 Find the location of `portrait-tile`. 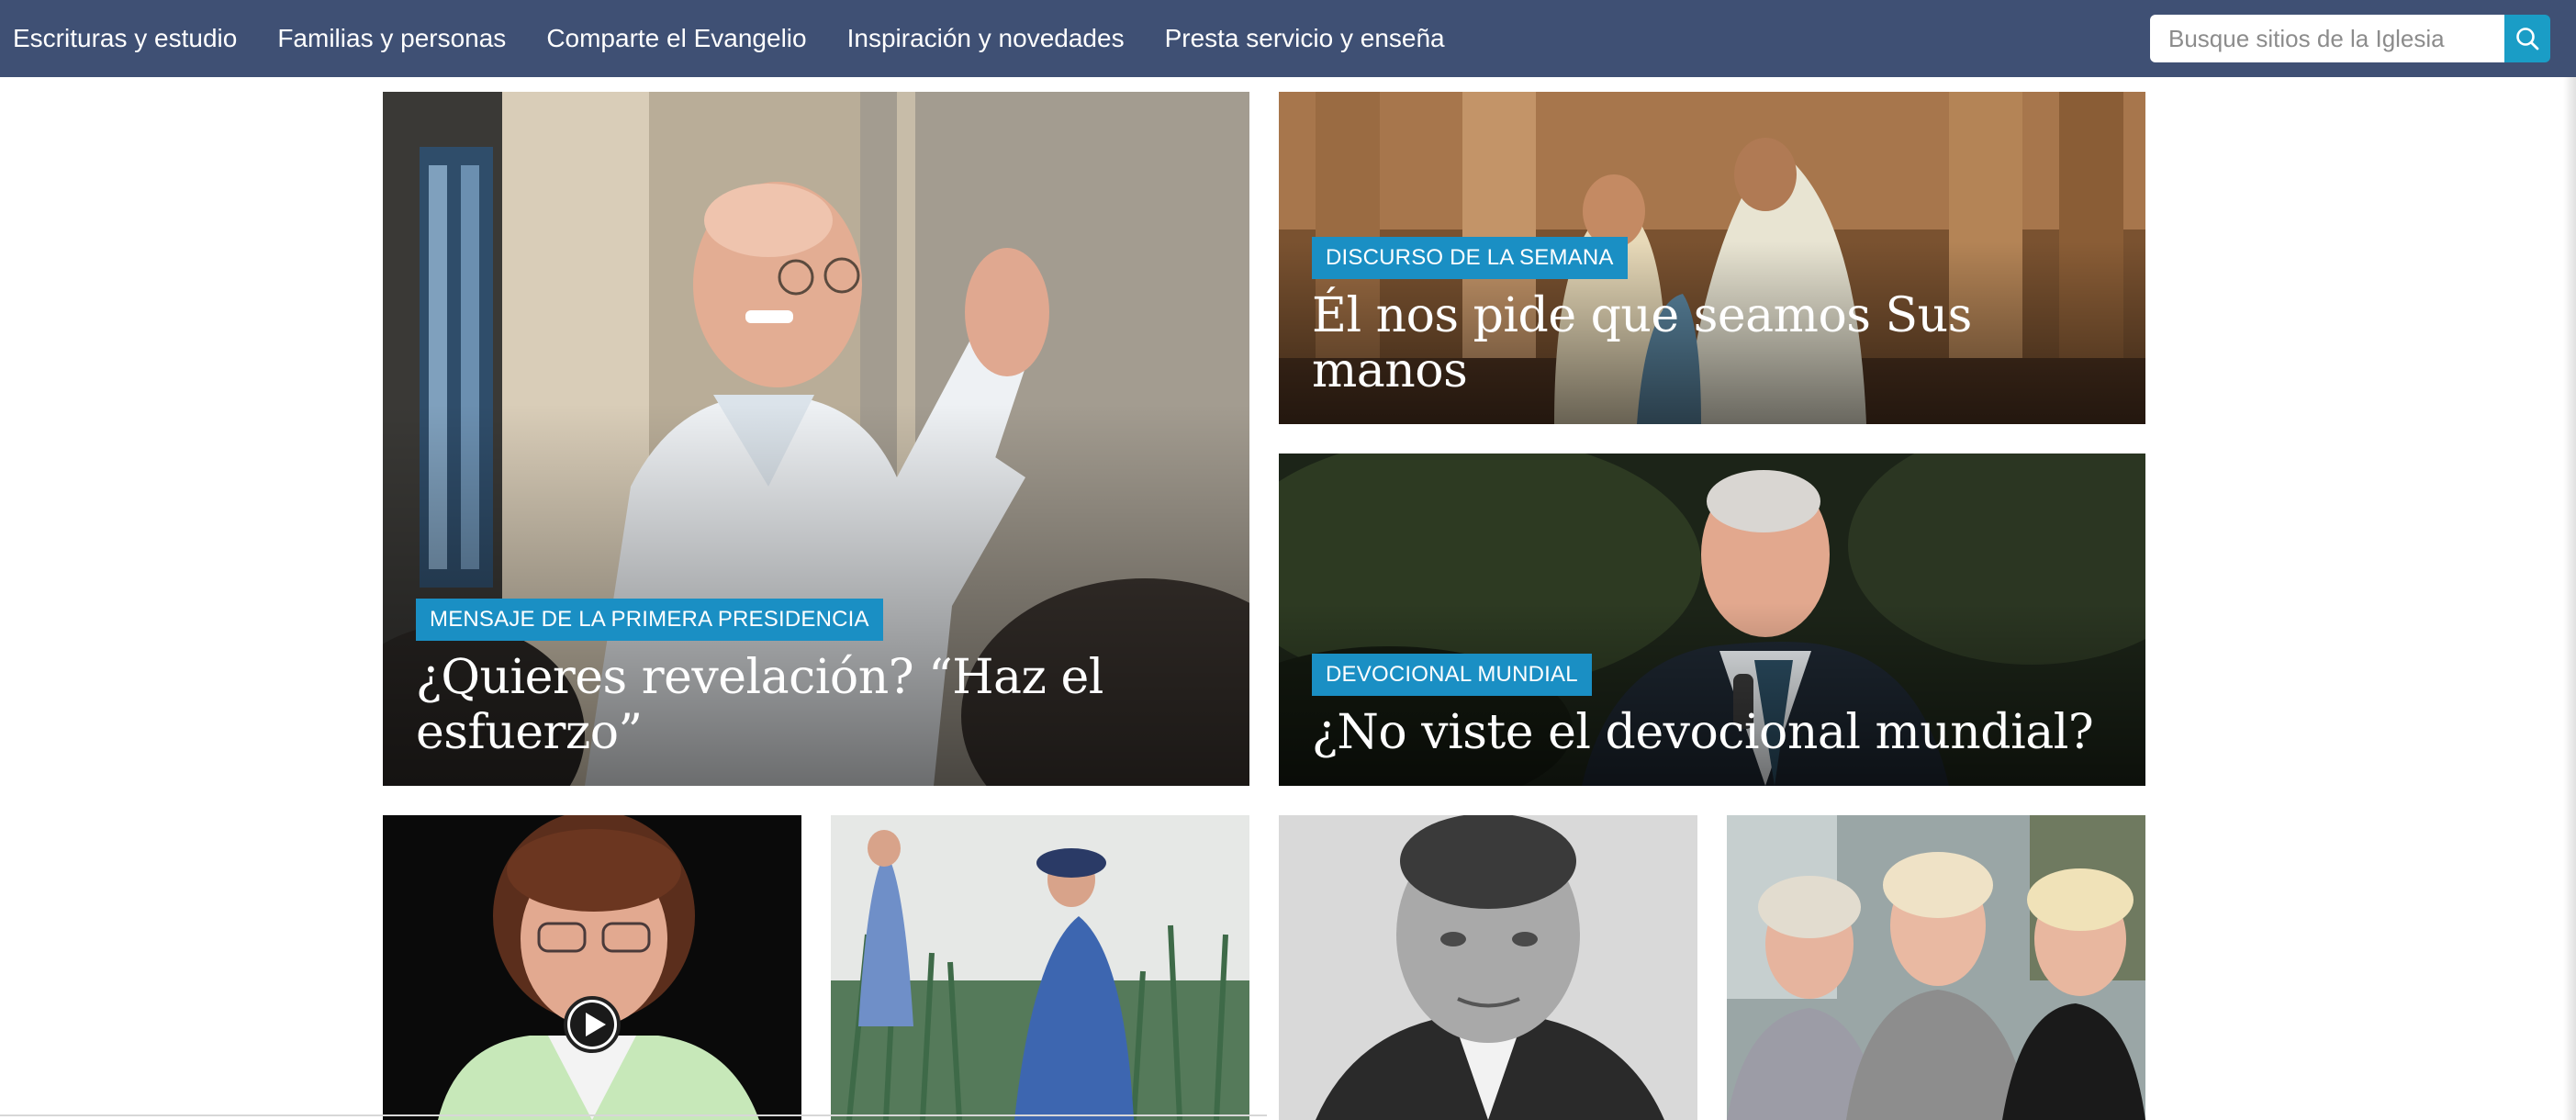

portrait-tile is located at coordinates (1488, 967).